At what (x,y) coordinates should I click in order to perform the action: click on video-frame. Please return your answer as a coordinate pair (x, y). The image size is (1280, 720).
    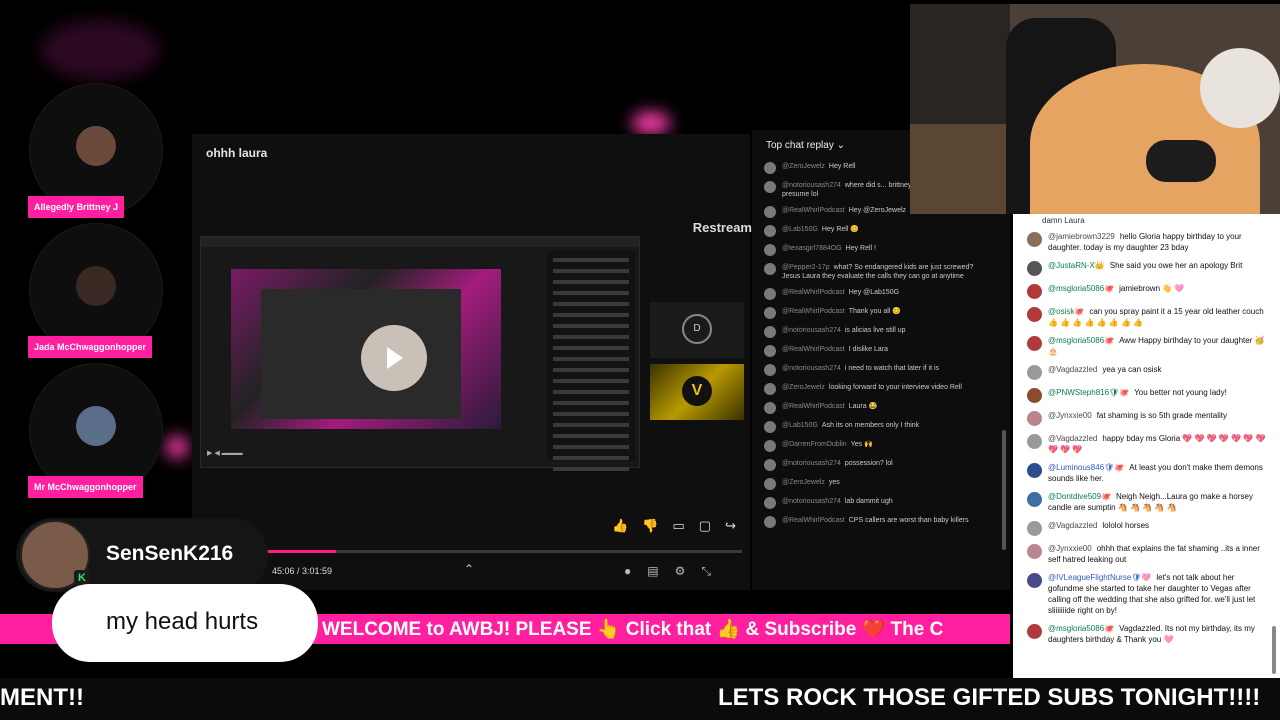
    Looking at the image, I should click on (361, 354).